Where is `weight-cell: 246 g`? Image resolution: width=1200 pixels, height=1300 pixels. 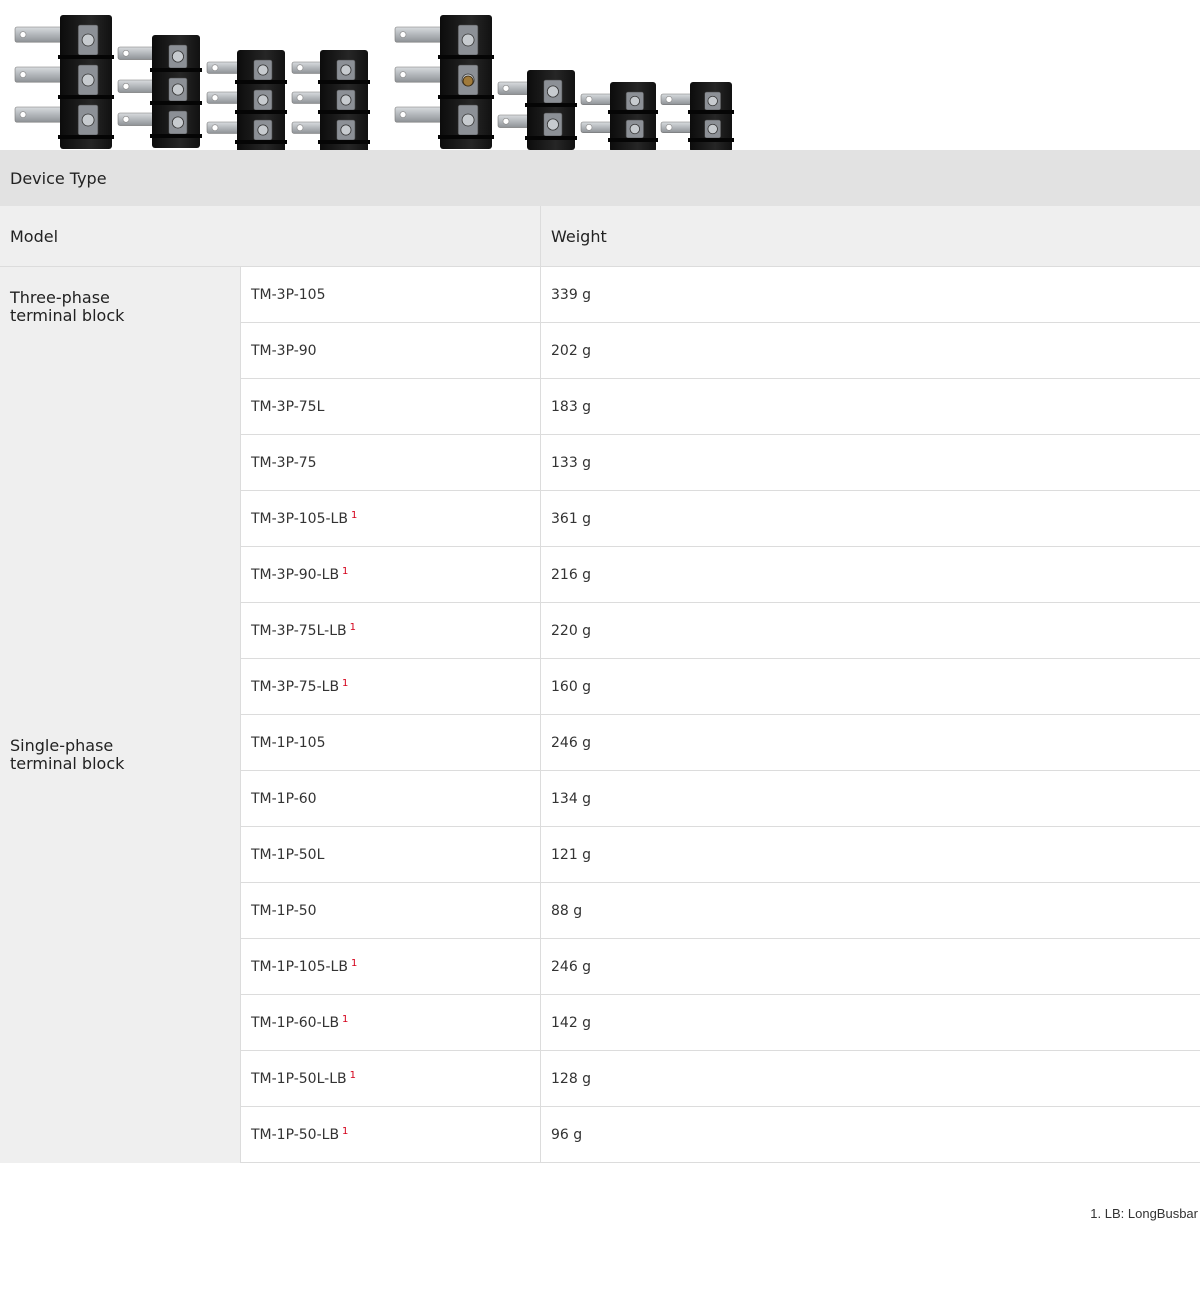 weight-cell: 246 g is located at coordinates (870, 966).